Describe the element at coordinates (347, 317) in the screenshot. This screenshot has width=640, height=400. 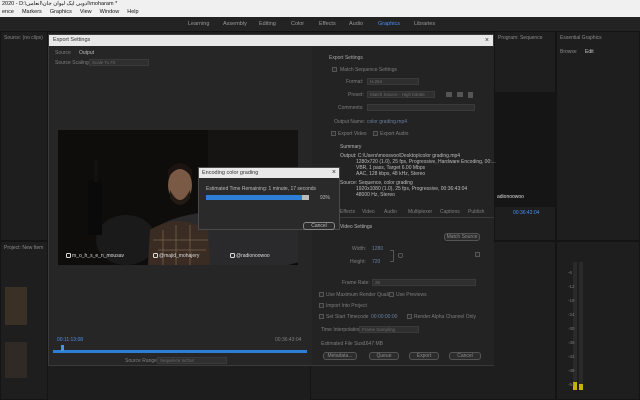
I see `start-timecode-label: Set Start Timecode` at that location.